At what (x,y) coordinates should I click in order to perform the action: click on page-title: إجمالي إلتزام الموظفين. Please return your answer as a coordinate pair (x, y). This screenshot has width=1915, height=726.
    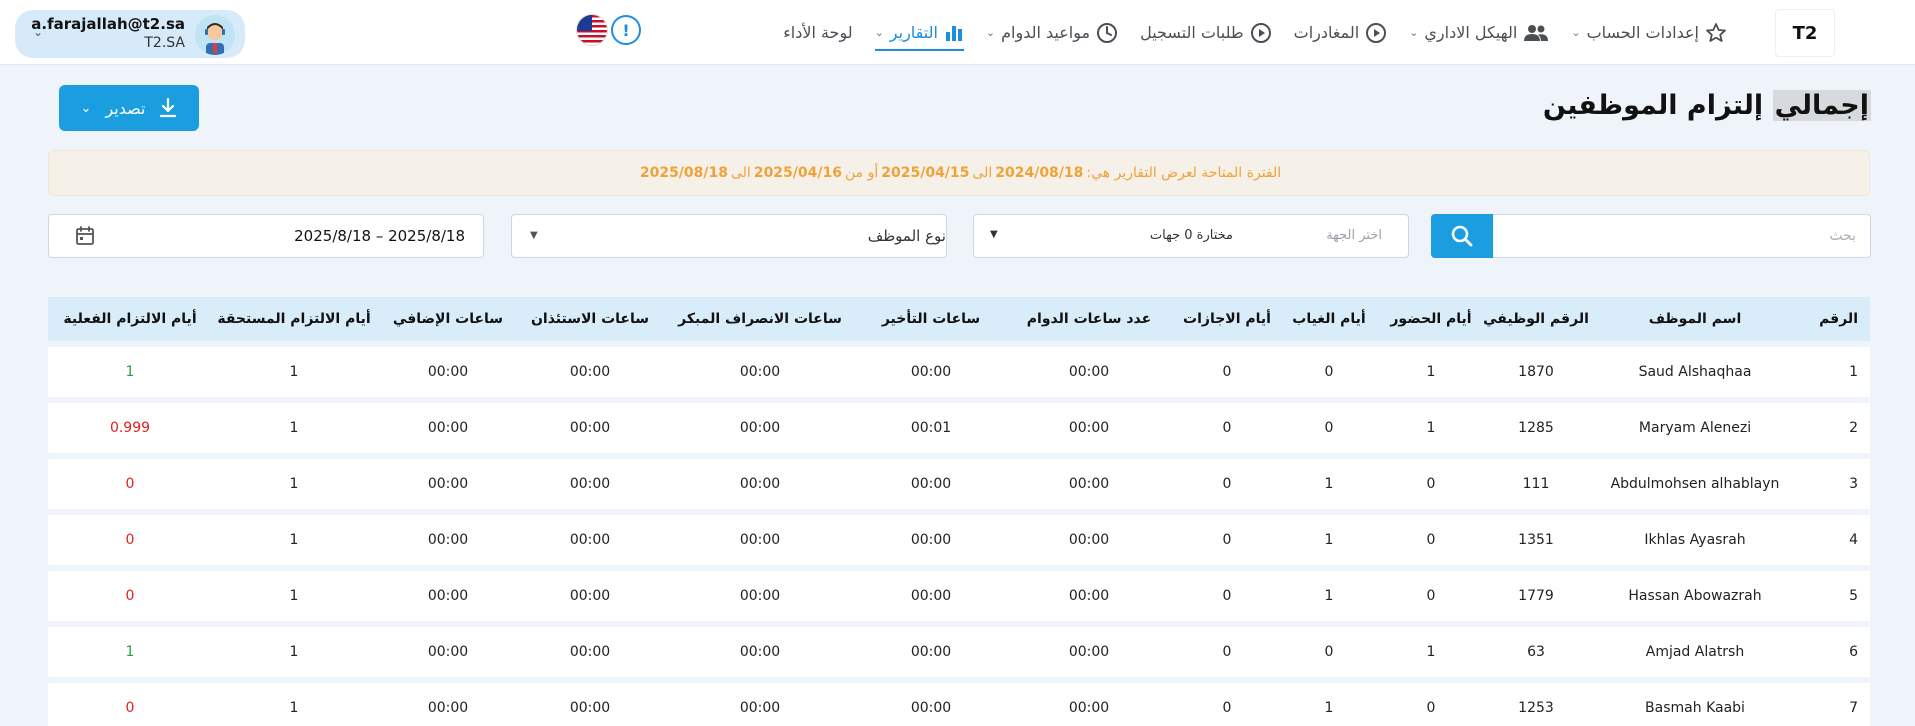
    Looking at the image, I should click on (1707, 106).